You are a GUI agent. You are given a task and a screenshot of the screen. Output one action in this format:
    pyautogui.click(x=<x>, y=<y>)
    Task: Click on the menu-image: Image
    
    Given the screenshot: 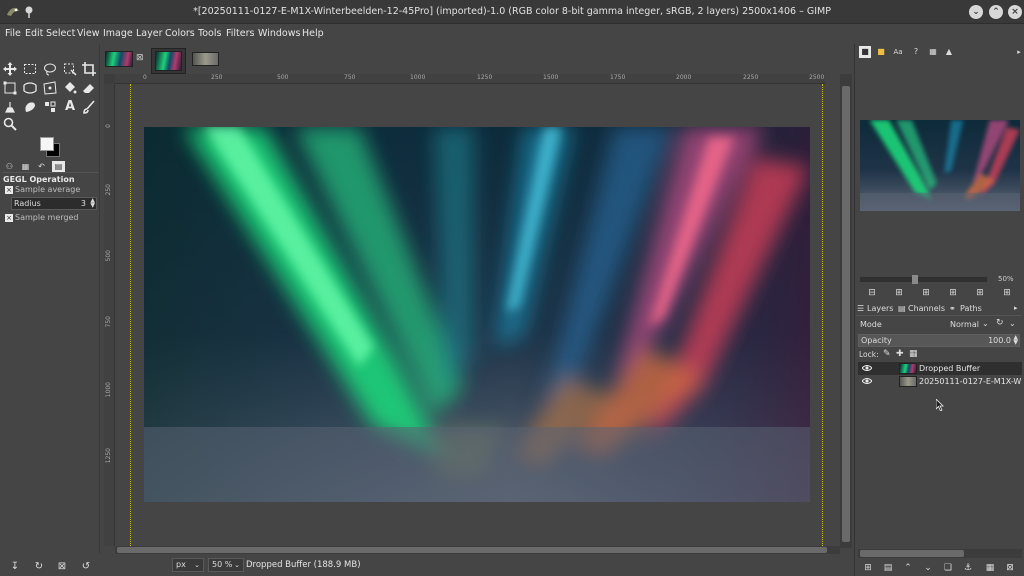 What is the action you would take?
    pyautogui.click(x=118, y=33)
    